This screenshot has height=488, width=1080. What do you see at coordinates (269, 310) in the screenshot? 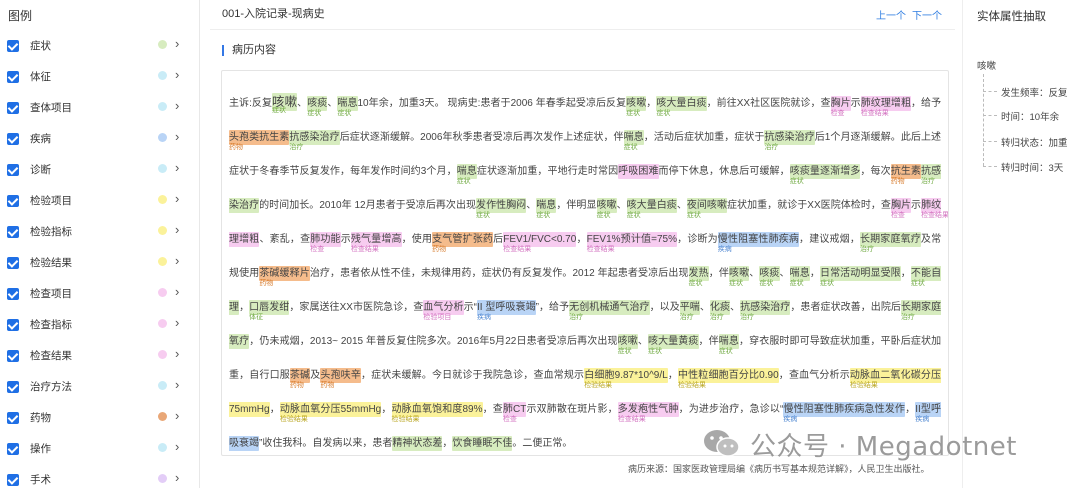
I see `entity-highlight: 口唇发绀 体征` at bounding box center [269, 310].